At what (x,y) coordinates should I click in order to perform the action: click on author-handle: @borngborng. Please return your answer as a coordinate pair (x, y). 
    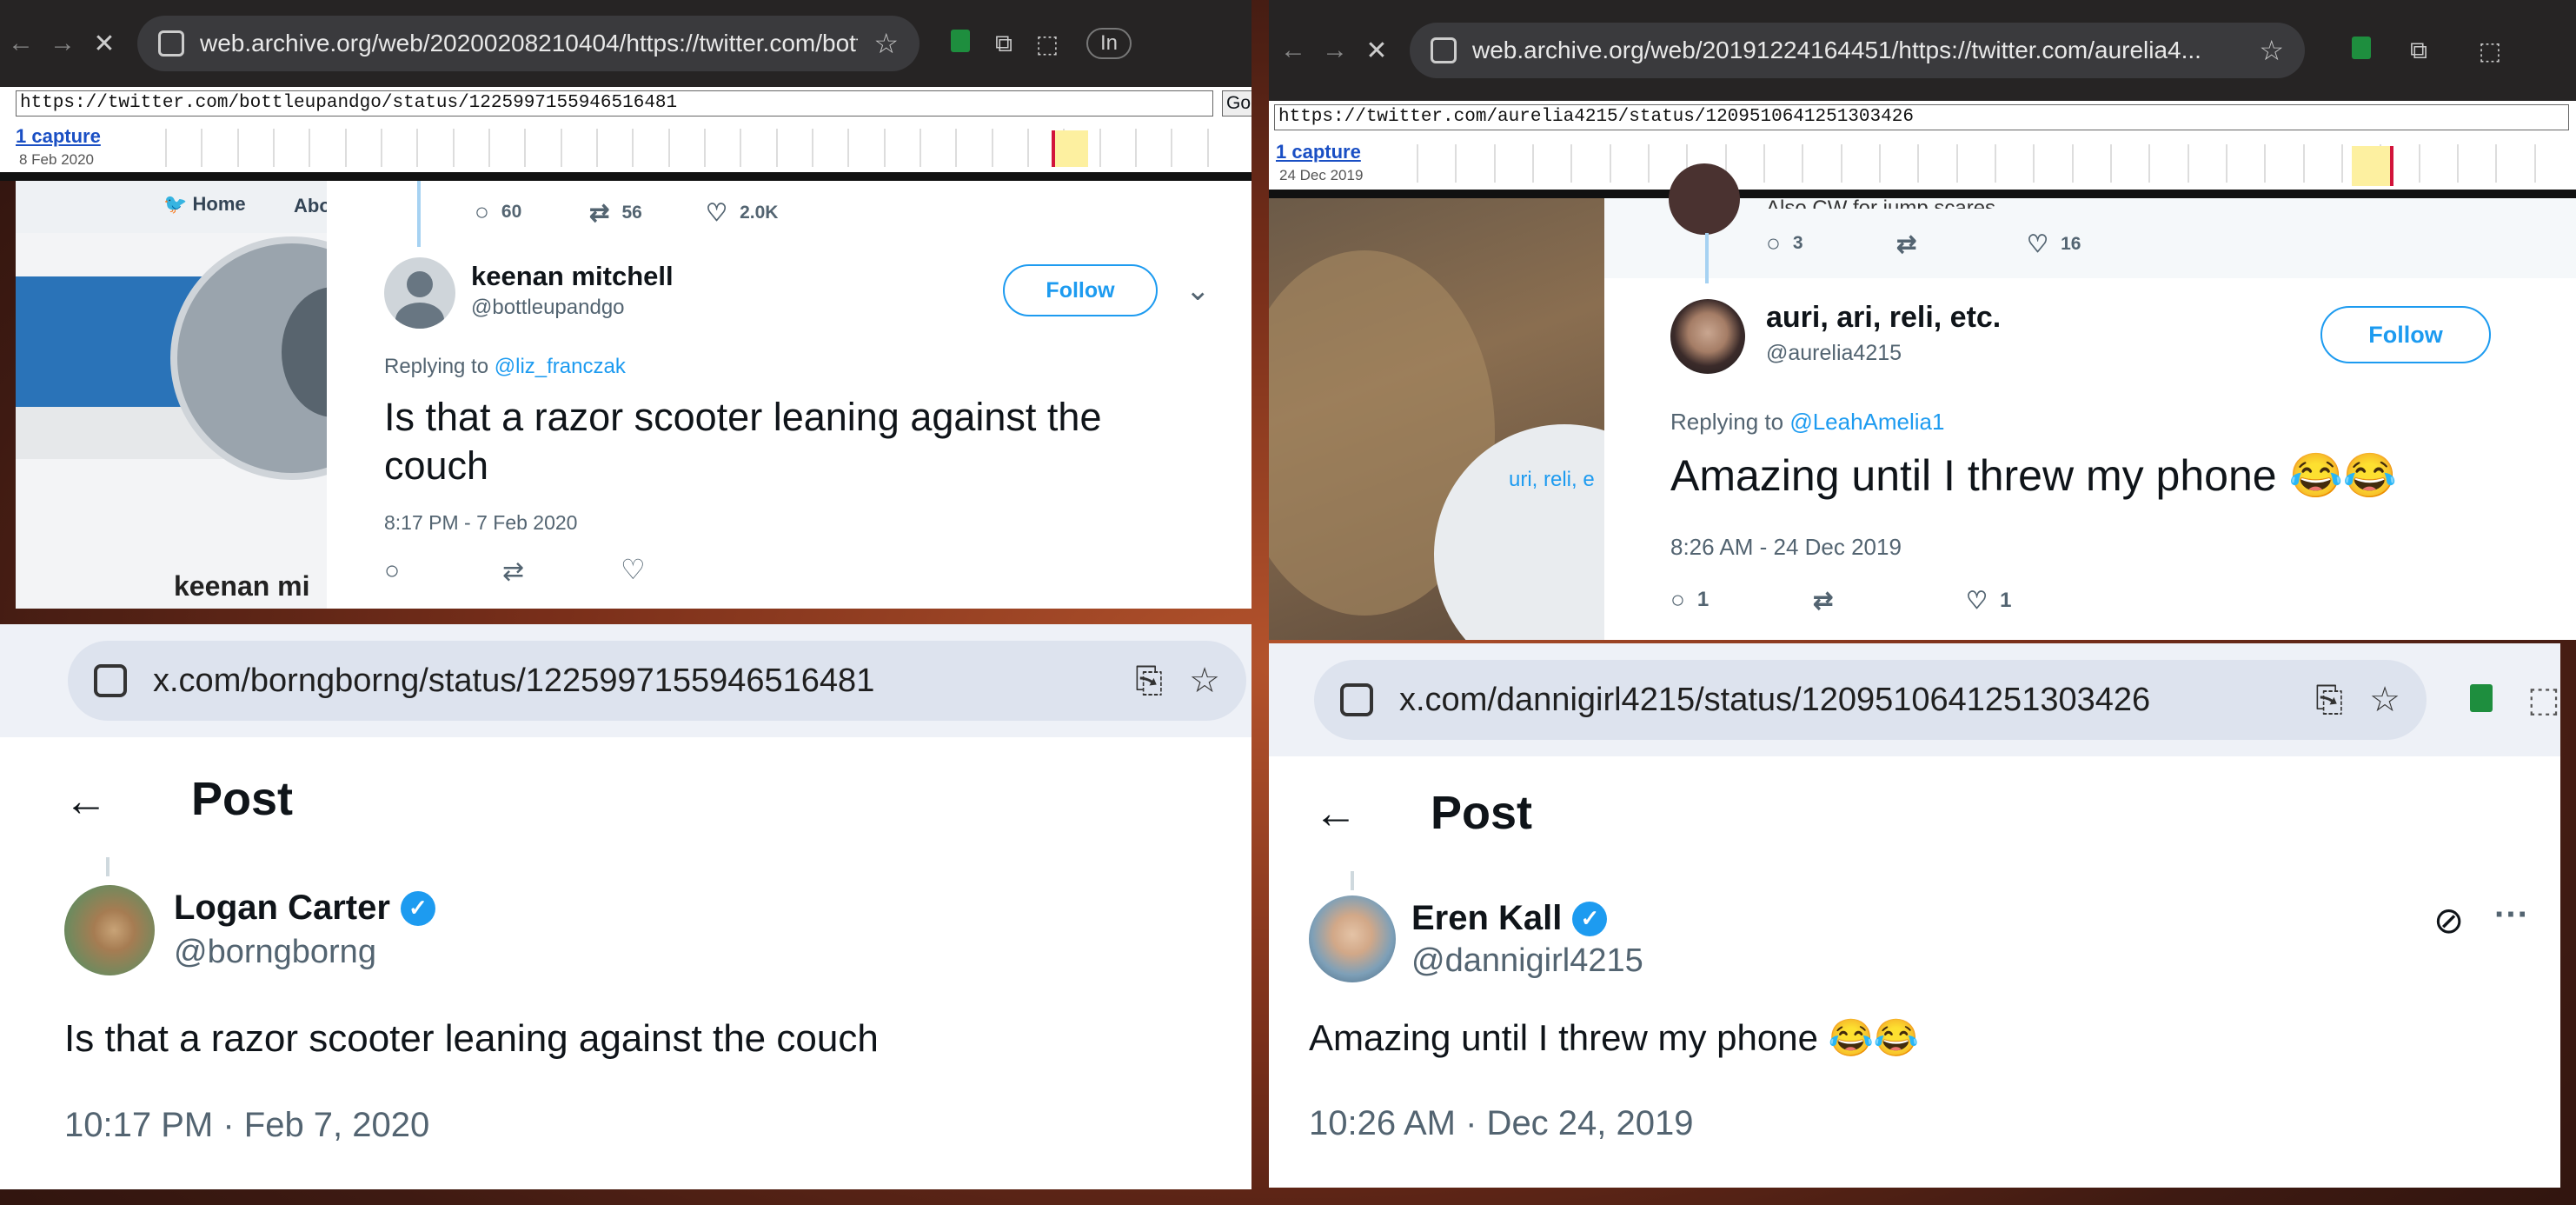
    Looking at the image, I should click on (275, 952).